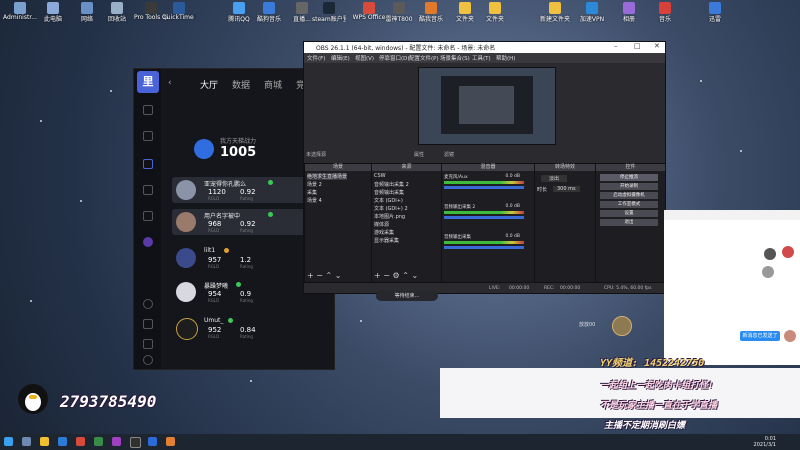 The image size is (800, 450). I want to click on studio-mode-button: 工作室模式, so click(629, 204).